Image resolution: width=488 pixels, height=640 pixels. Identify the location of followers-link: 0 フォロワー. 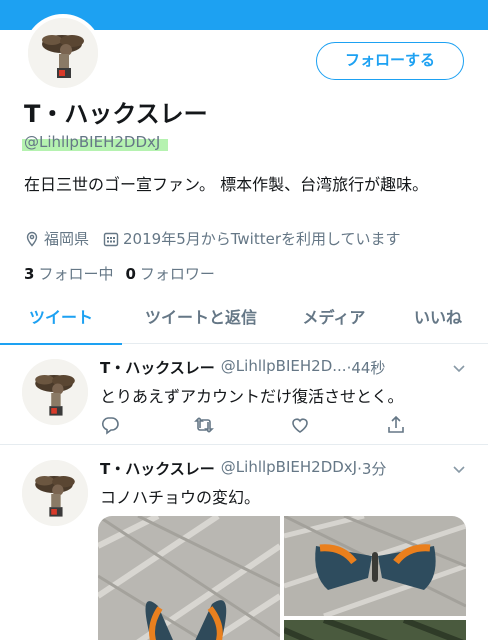
(169, 273).